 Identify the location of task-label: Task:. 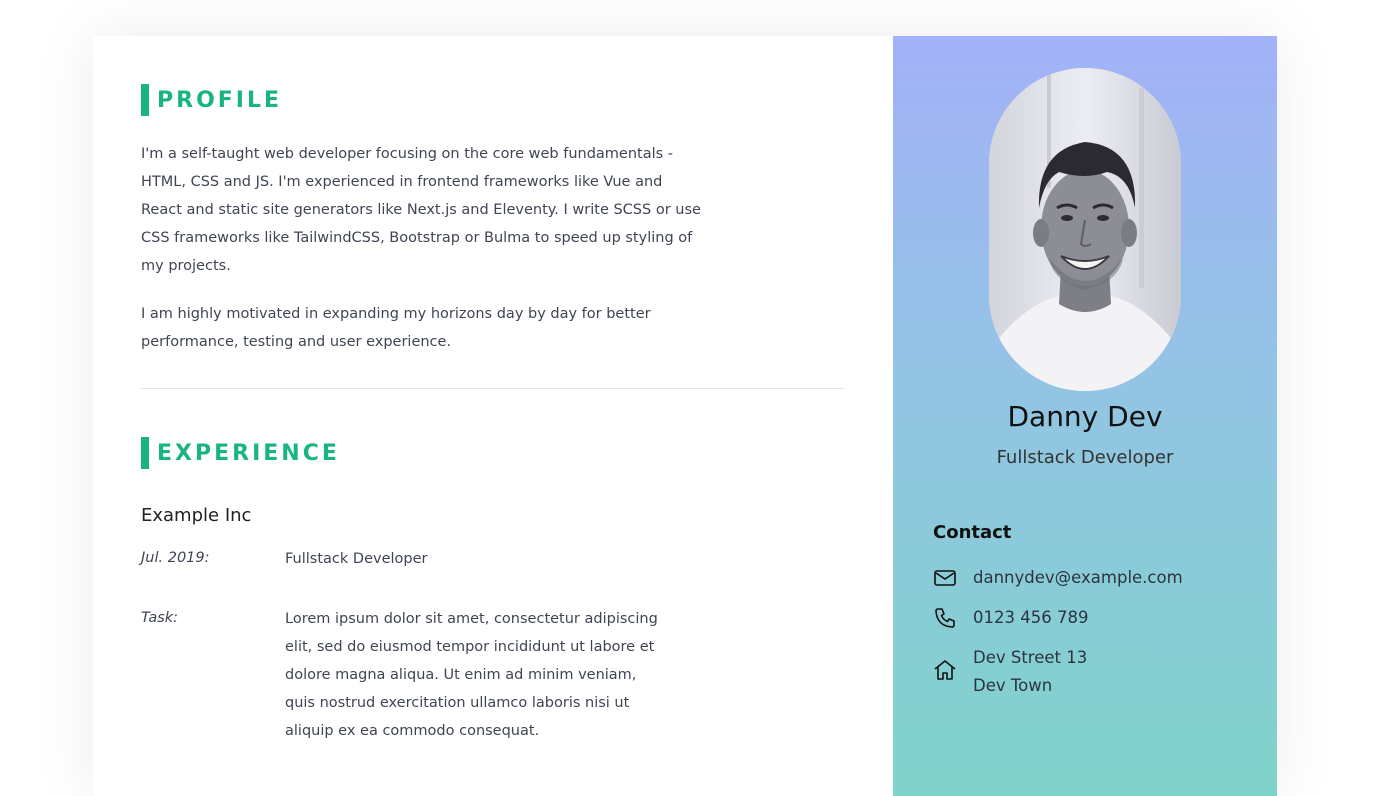
(160, 618).